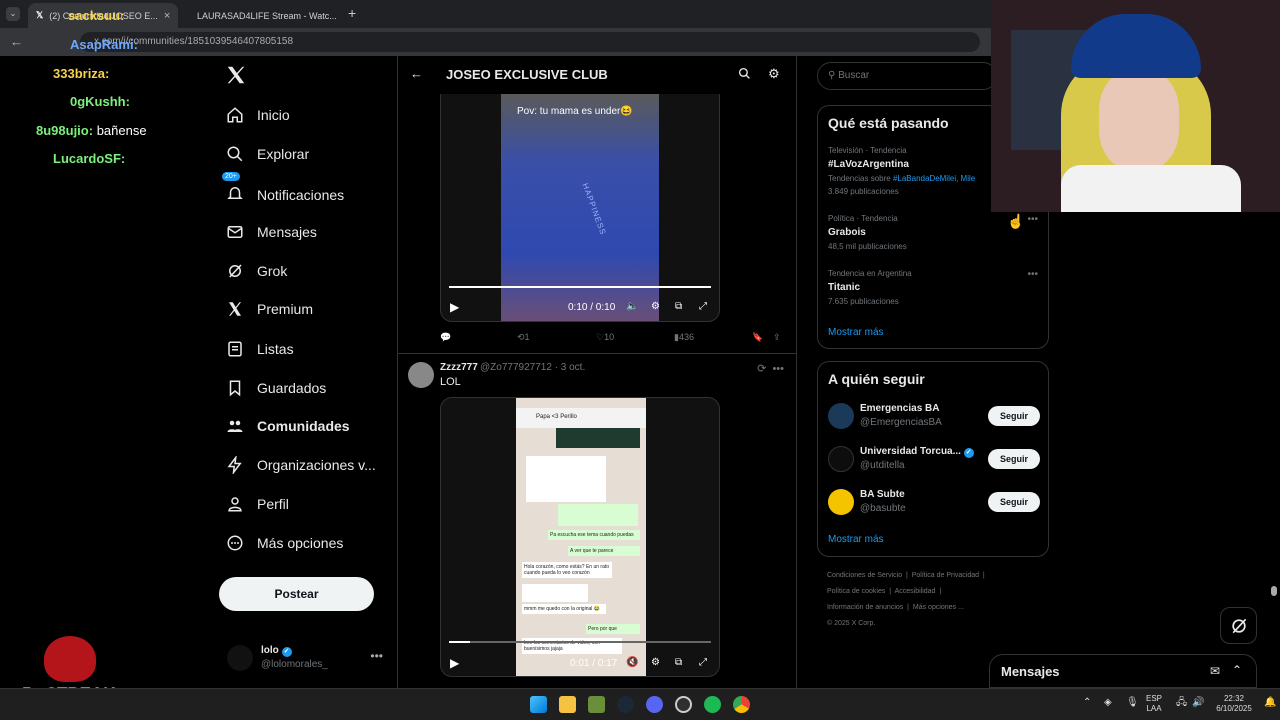 This screenshot has height=720, width=1280. I want to click on discord-icon, so click(654, 704).